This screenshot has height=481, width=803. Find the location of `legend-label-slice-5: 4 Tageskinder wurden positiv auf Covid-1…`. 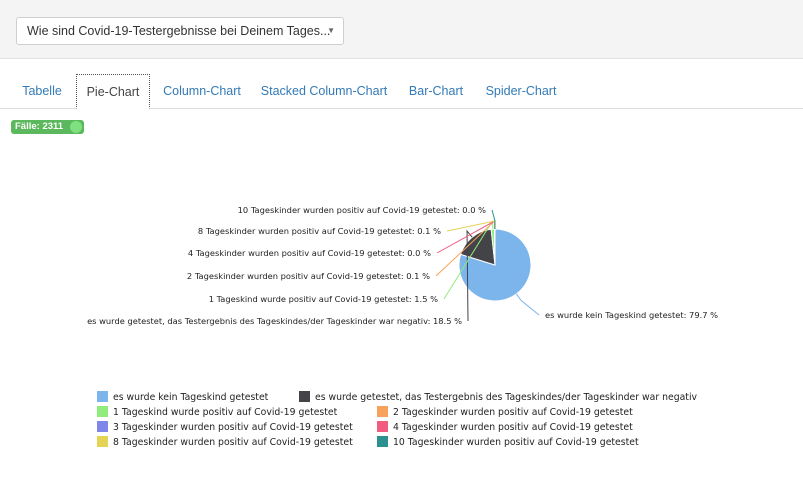

legend-label-slice-5: 4 Tageskinder wurden positiv auf Covid-1… is located at coordinates (513, 427).